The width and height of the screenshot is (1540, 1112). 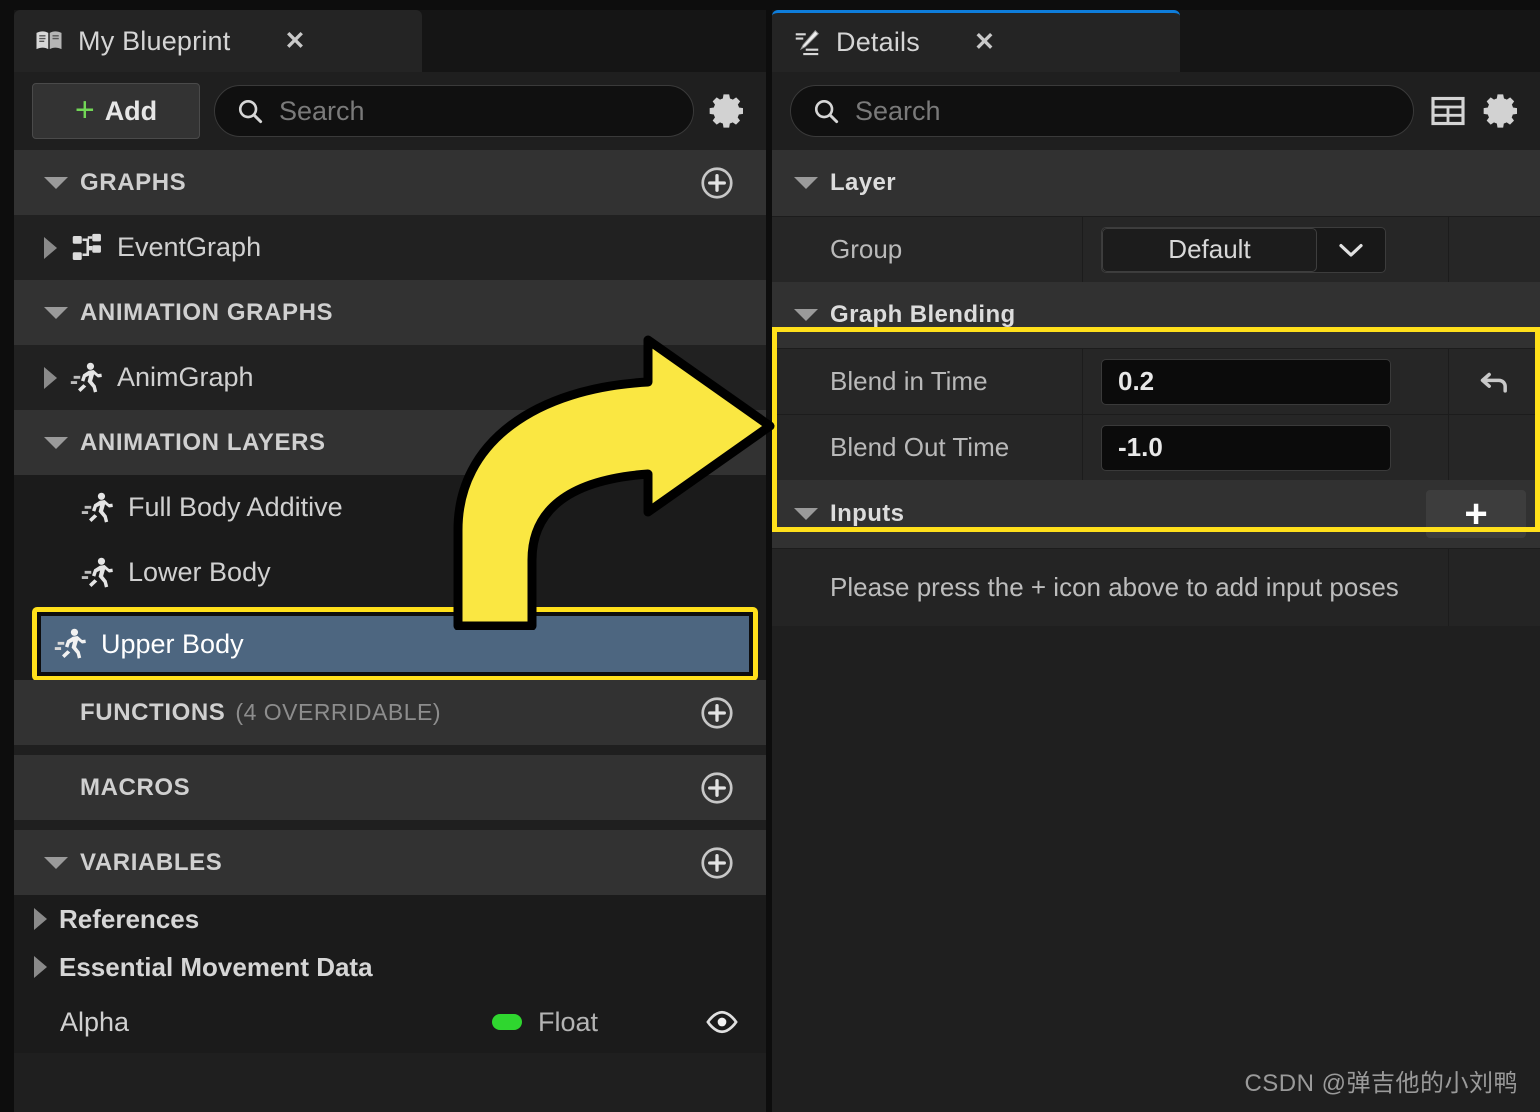 I want to click on variable-name: Alpha, so click(x=95, y=1021).